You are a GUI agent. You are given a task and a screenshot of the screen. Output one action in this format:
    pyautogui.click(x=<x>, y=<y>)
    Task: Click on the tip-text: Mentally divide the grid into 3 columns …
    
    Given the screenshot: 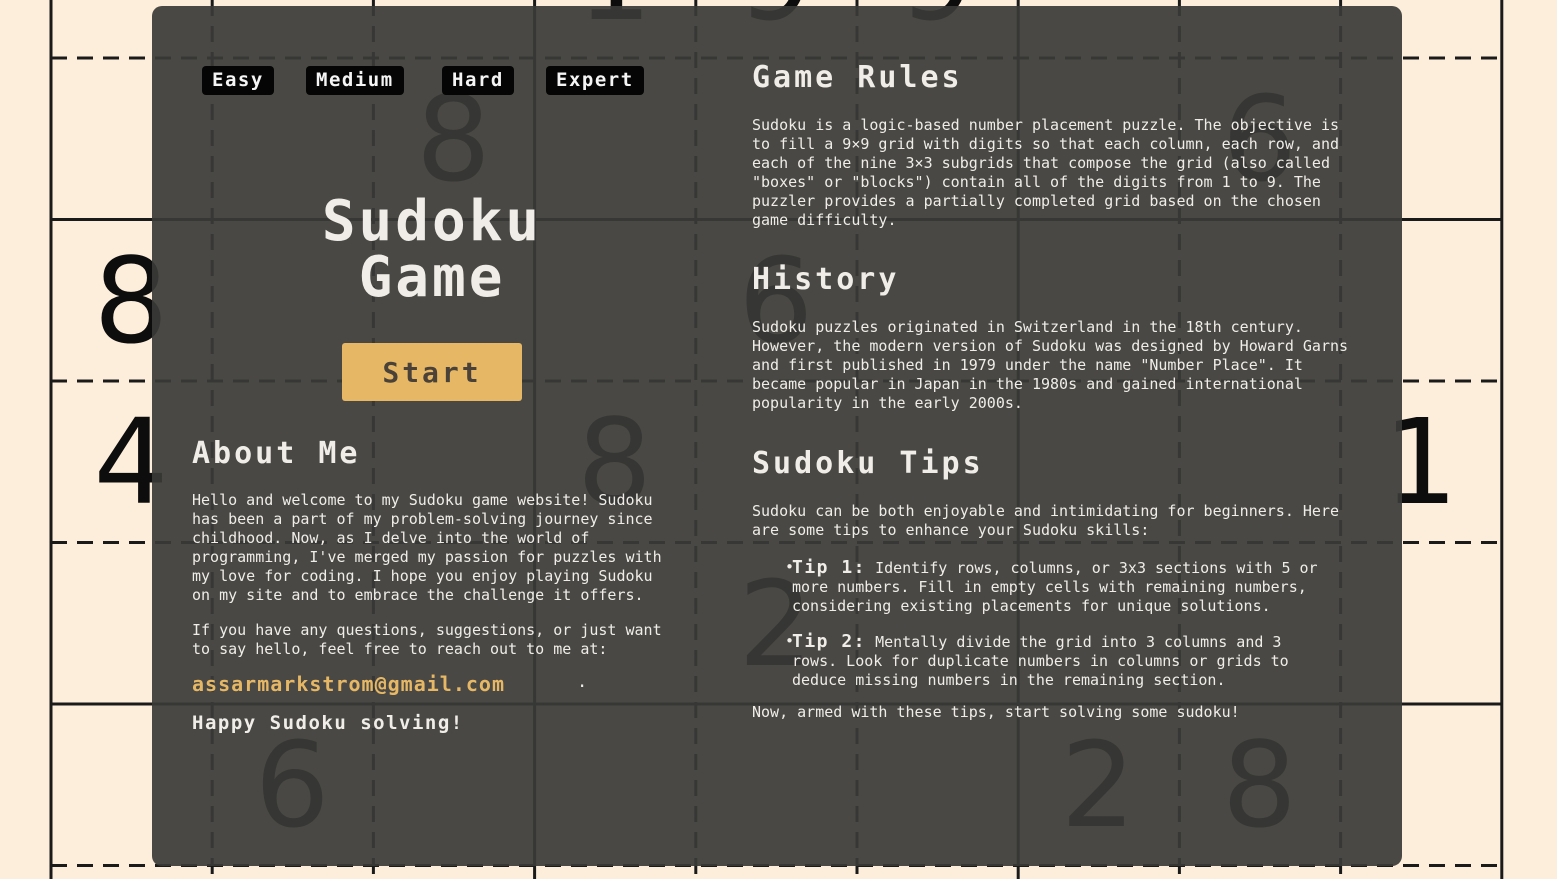 What is the action you would take?
    pyautogui.click(x=1040, y=661)
    